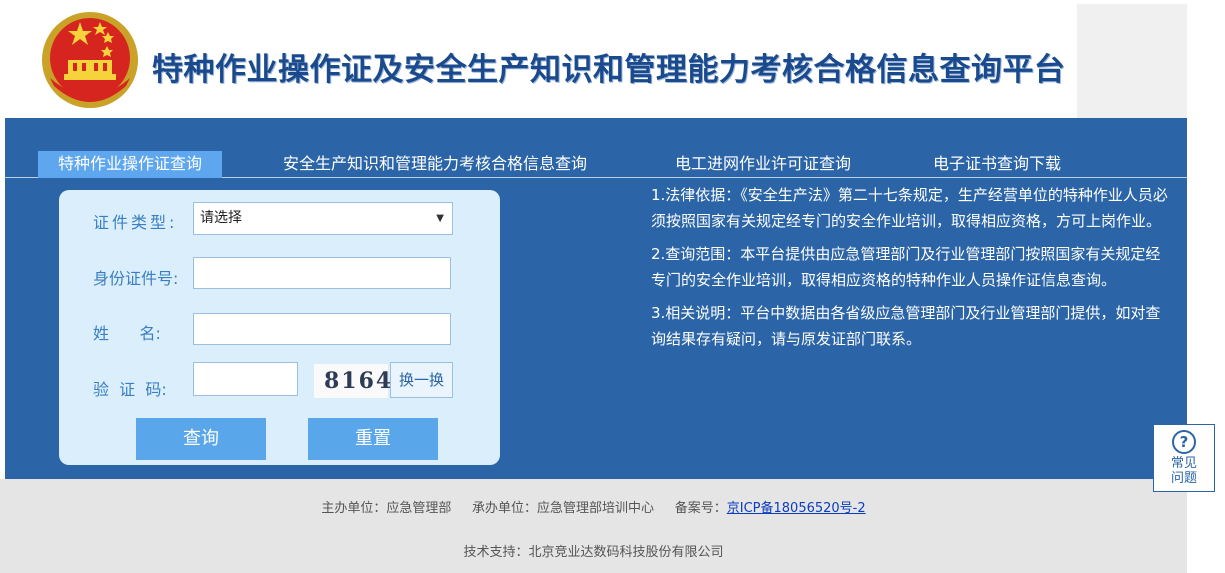 The width and height of the screenshot is (1225, 573). Describe the element at coordinates (421, 380) in the screenshot. I see `refresh-captcha-button: 换一换` at that location.